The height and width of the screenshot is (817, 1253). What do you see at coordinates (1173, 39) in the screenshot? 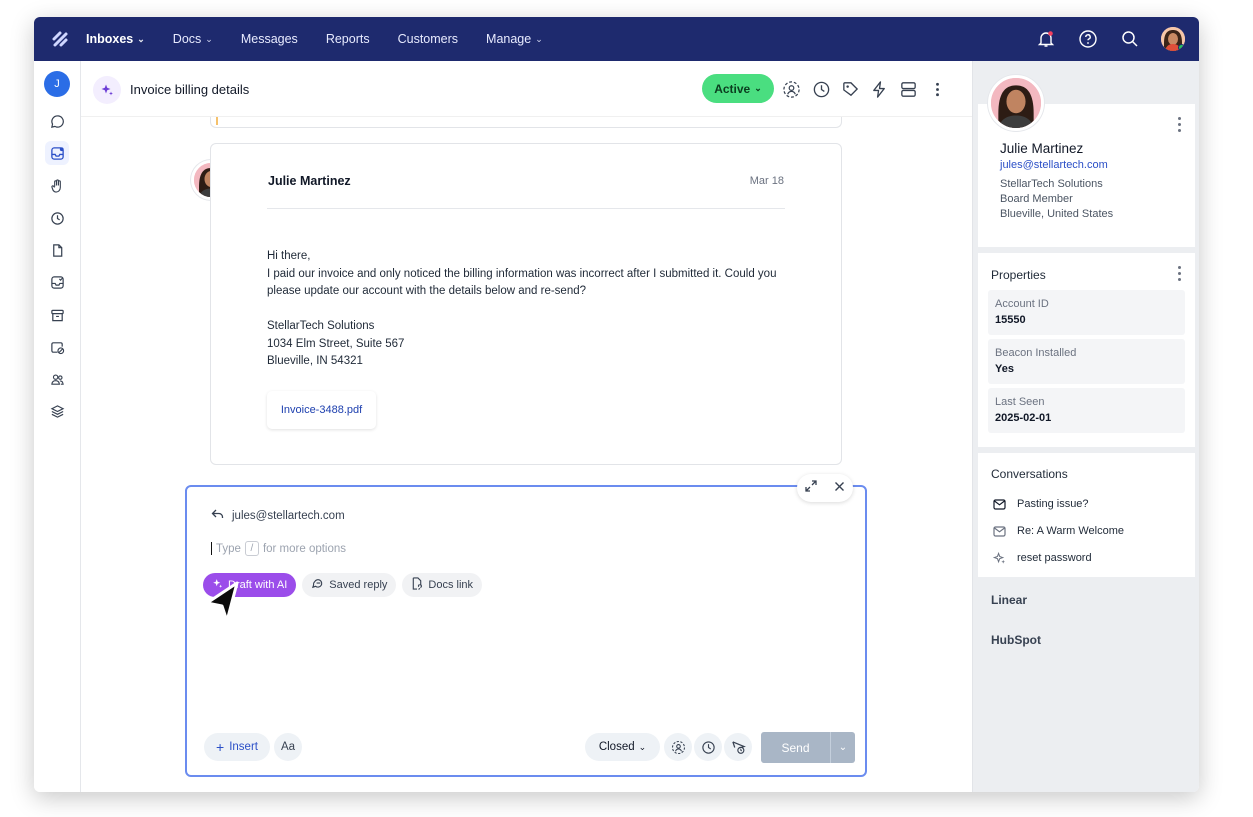
I see `user-avatar` at bounding box center [1173, 39].